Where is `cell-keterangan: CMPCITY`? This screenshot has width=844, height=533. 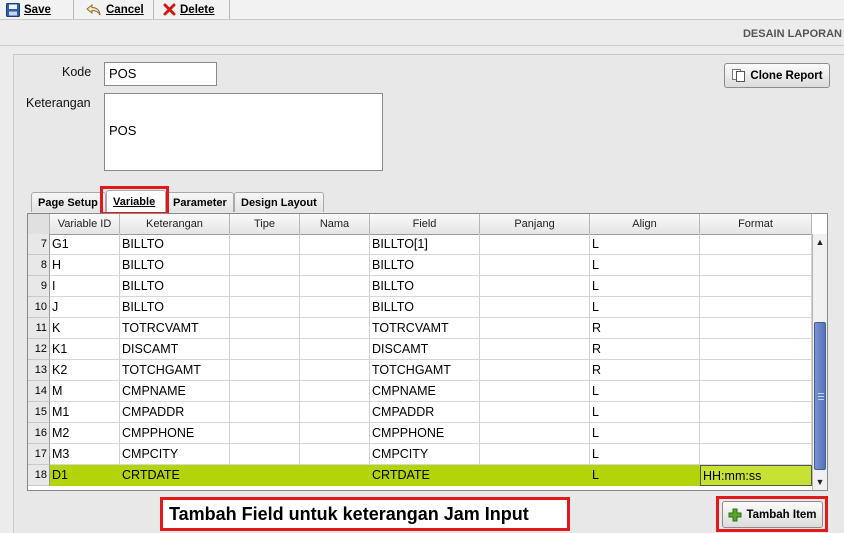 cell-keterangan: CMPCITY is located at coordinates (175, 454).